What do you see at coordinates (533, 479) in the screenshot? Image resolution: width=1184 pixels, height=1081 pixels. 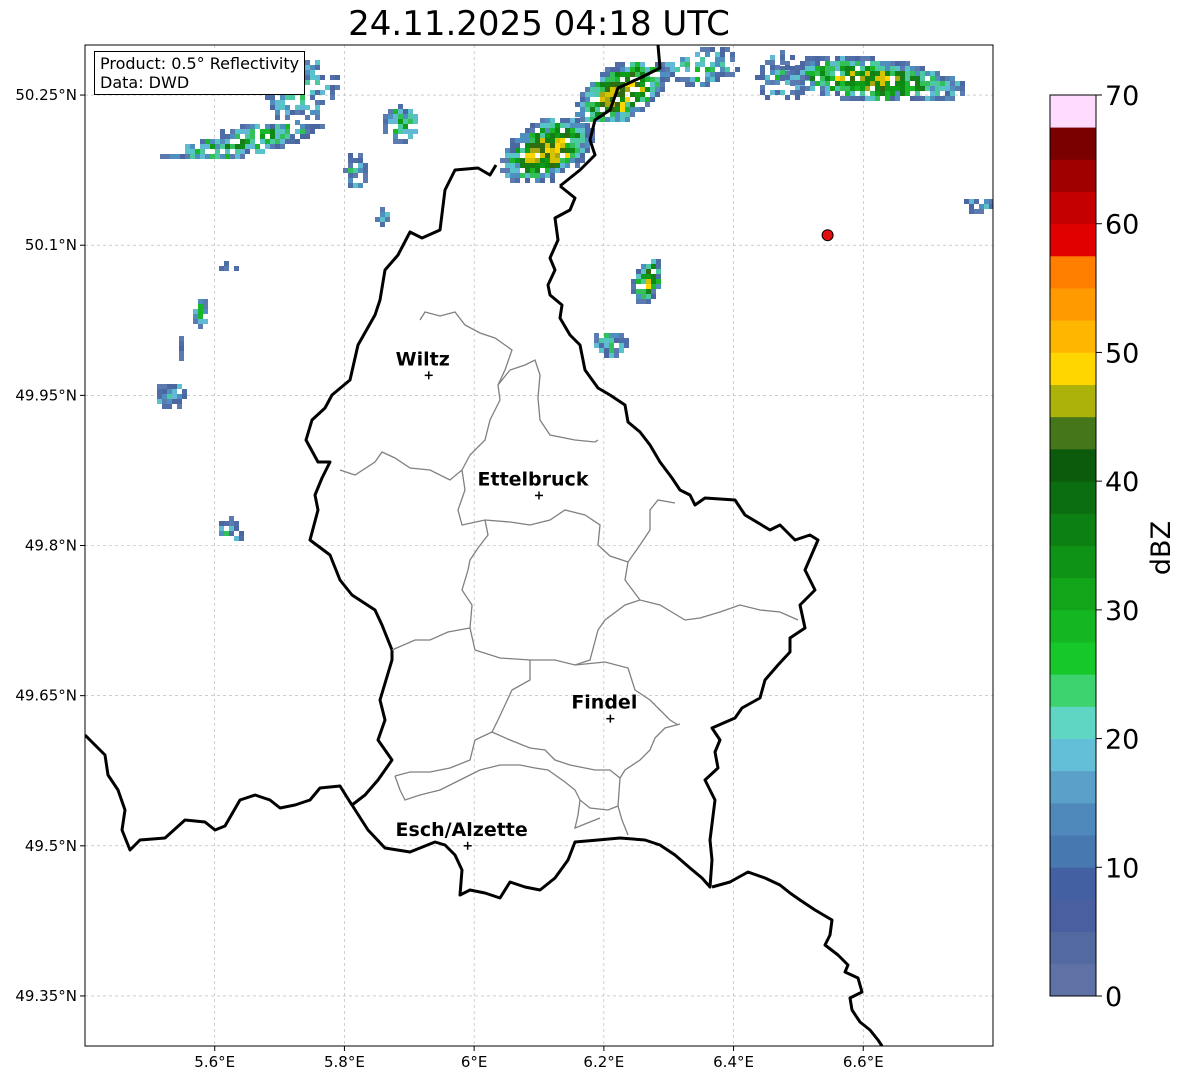 I see `city-label: Ettelbruck` at bounding box center [533, 479].